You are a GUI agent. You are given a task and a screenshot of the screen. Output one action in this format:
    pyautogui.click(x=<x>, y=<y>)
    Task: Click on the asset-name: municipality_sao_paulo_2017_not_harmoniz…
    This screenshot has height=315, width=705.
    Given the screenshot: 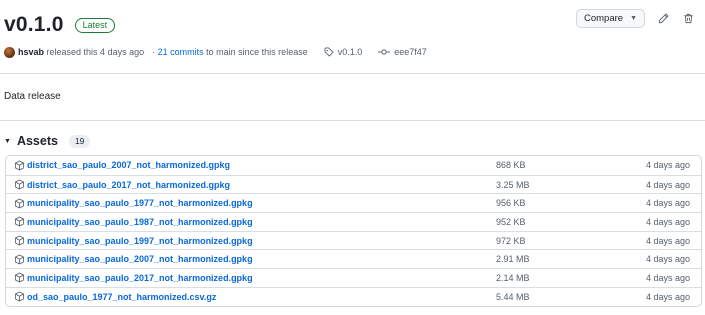 What is the action you would take?
    pyautogui.click(x=140, y=278)
    